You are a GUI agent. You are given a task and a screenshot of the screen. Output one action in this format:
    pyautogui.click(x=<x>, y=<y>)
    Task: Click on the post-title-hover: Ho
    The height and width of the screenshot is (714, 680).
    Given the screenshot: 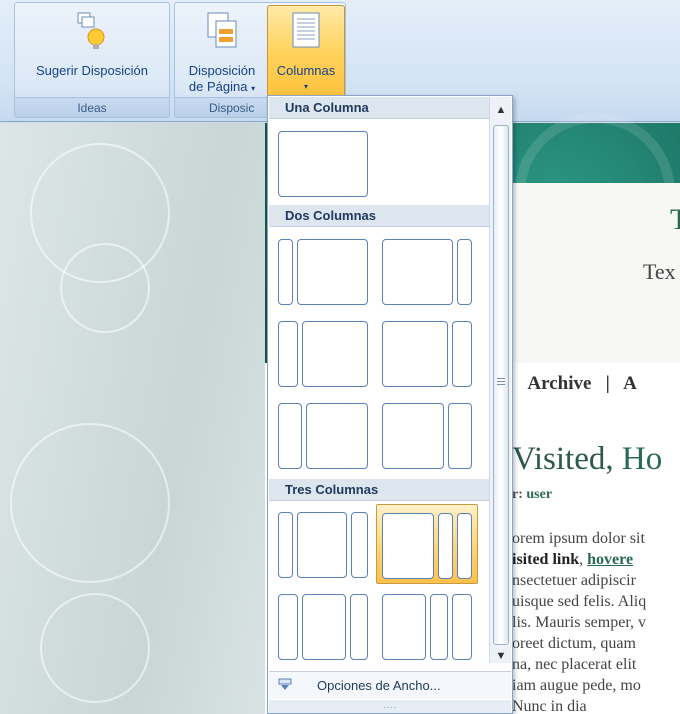 What is the action you would take?
    pyautogui.click(x=642, y=459)
    